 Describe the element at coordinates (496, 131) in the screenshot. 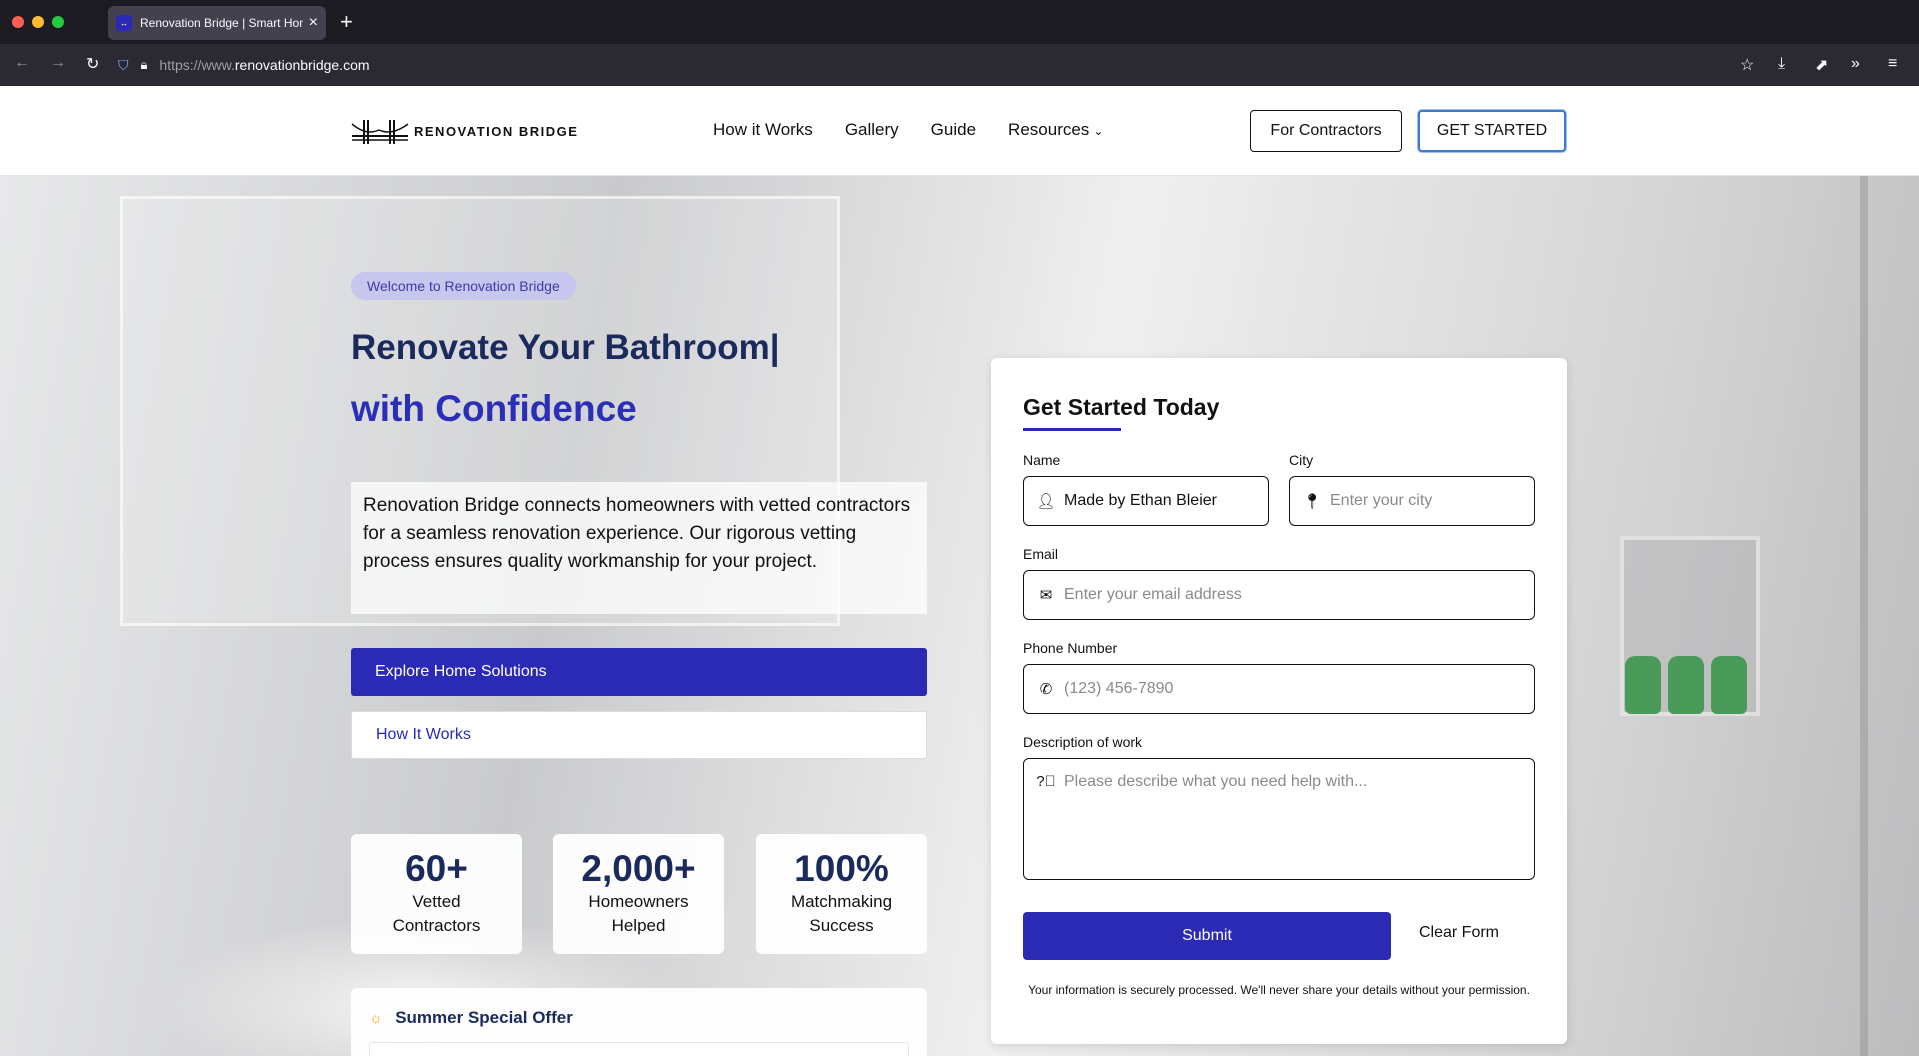

I see `logo-text: RENOVATION BRIDGE` at that location.